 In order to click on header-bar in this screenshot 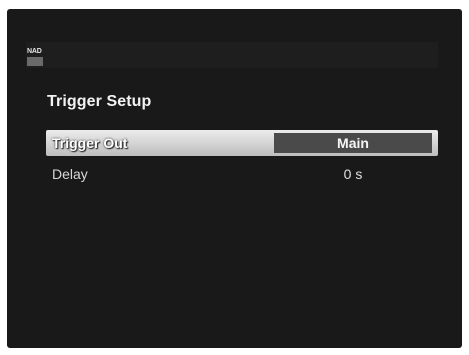, I will do `click(232, 55)`.